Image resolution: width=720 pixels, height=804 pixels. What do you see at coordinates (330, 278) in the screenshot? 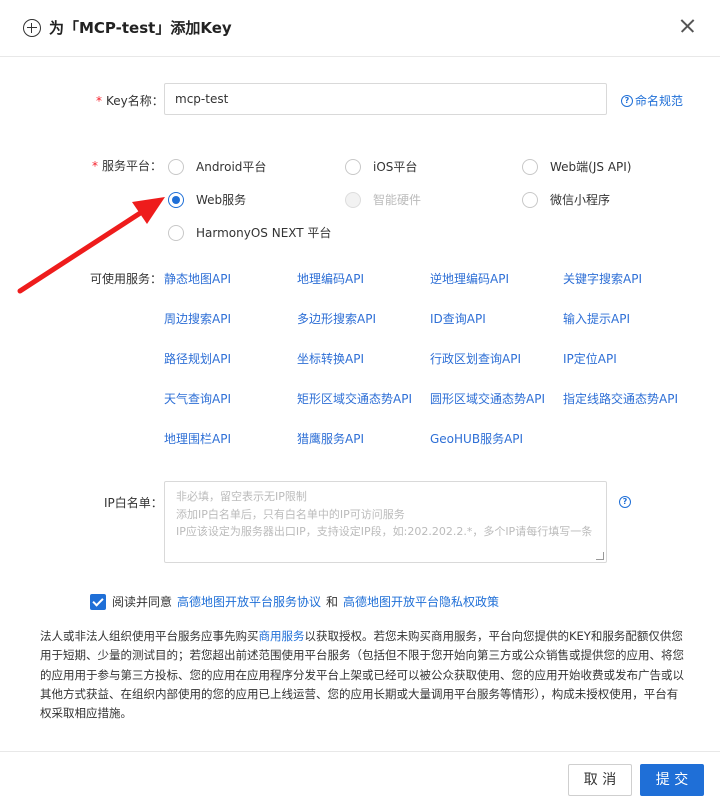
I see `api-link: 地理编码API` at bounding box center [330, 278].